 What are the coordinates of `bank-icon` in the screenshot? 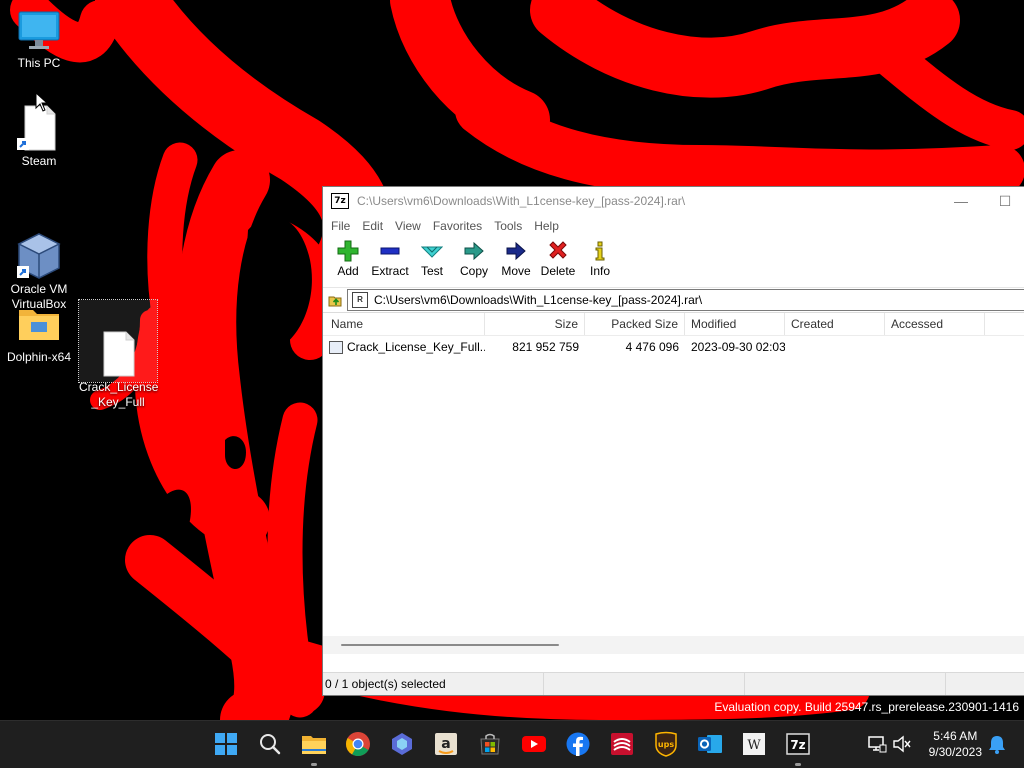 It's located at (622, 744).